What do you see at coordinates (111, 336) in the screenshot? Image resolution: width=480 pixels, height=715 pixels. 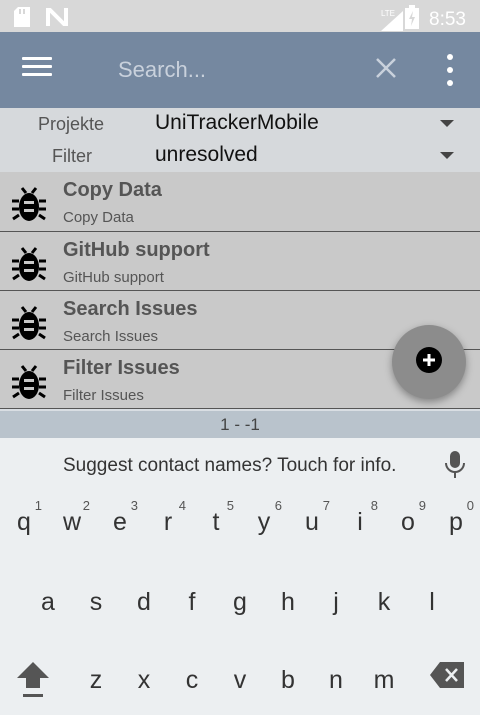 I see `issue-subtitle: Search Issues` at bounding box center [111, 336].